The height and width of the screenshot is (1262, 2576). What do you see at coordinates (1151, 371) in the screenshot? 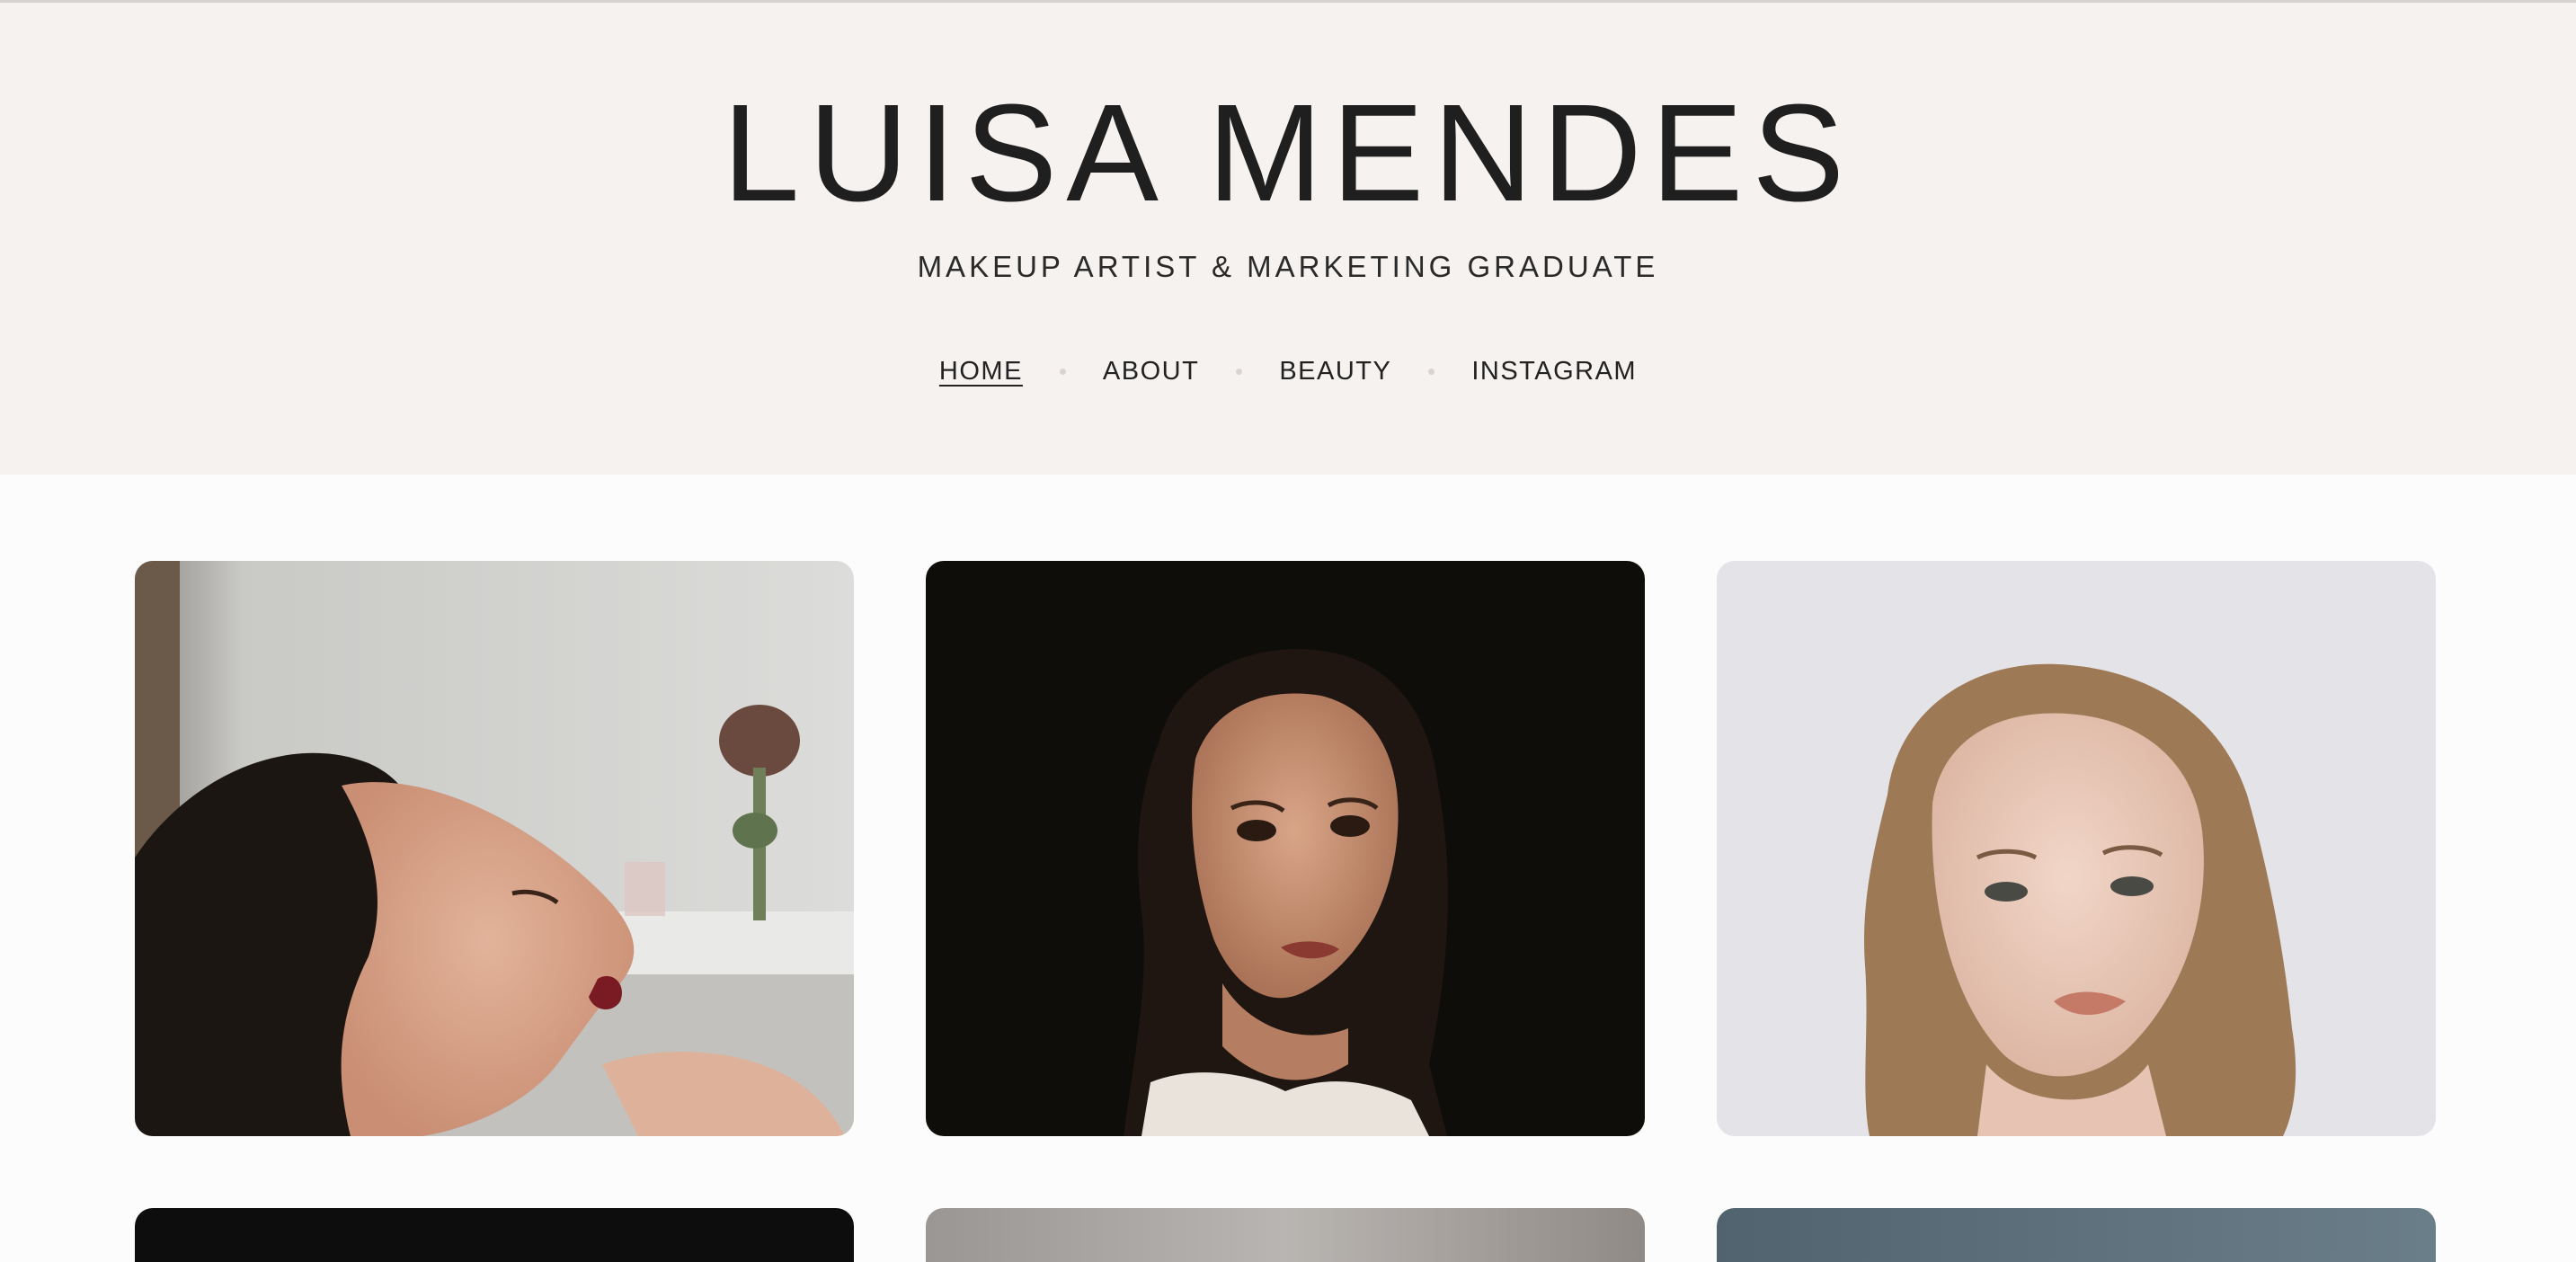
I see `nav-item-about: ABOUT` at bounding box center [1151, 371].